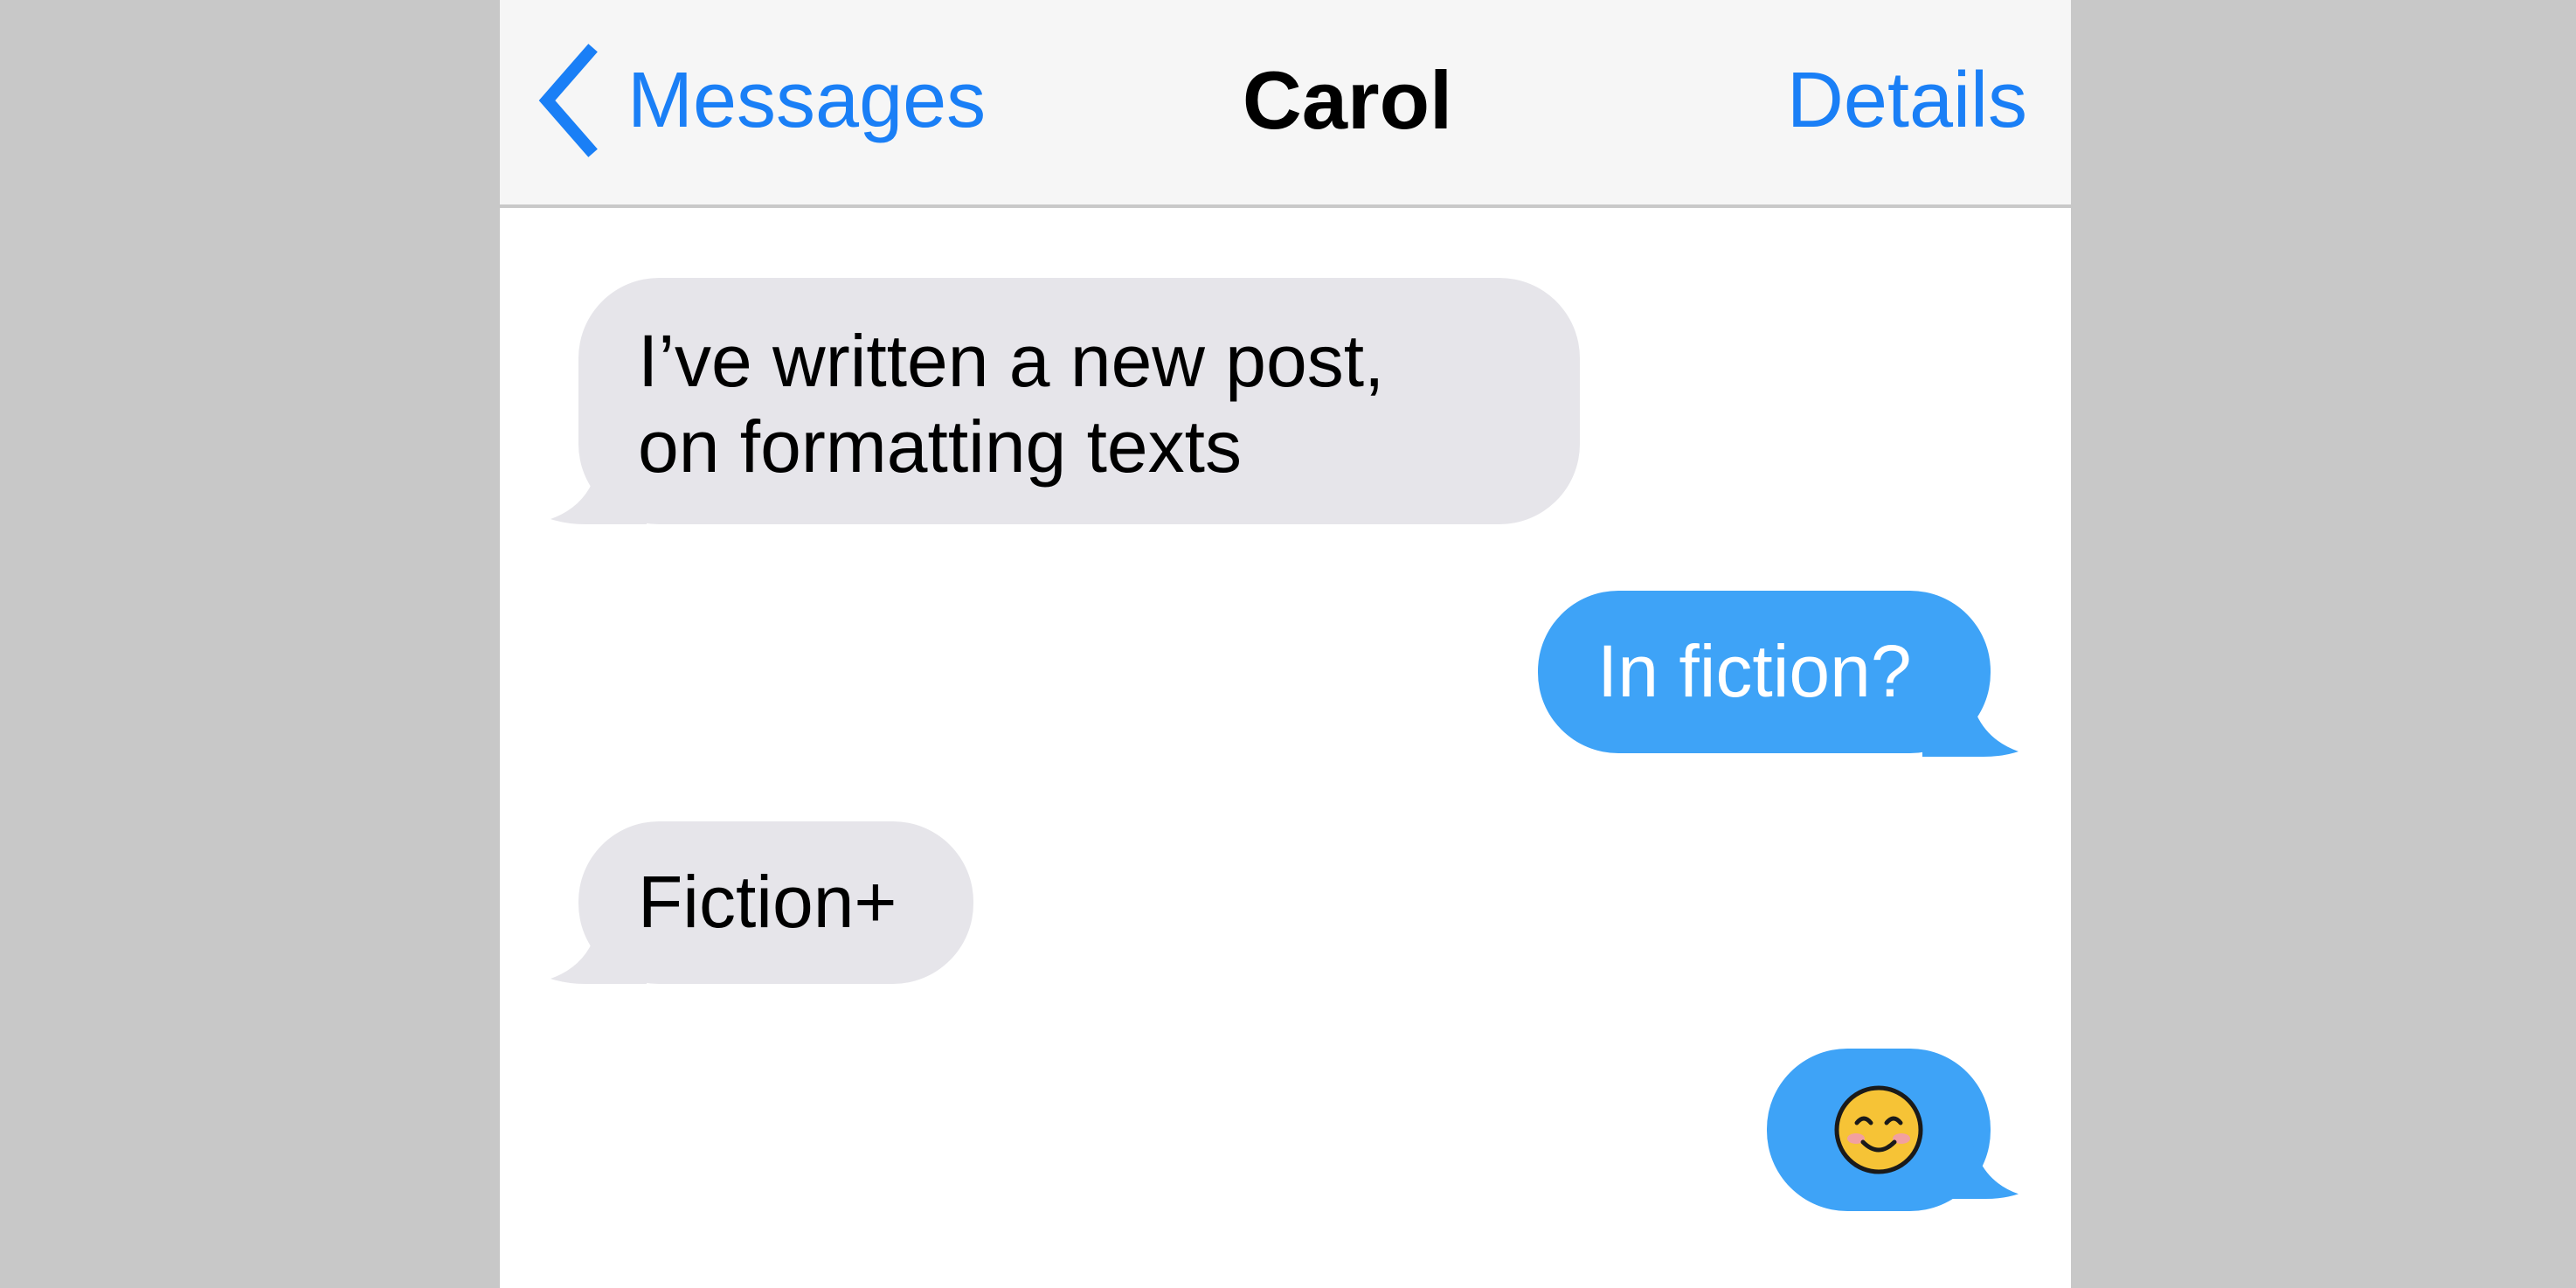 The image size is (2576, 1288). I want to click on details-button: Details, so click(1907, 100).